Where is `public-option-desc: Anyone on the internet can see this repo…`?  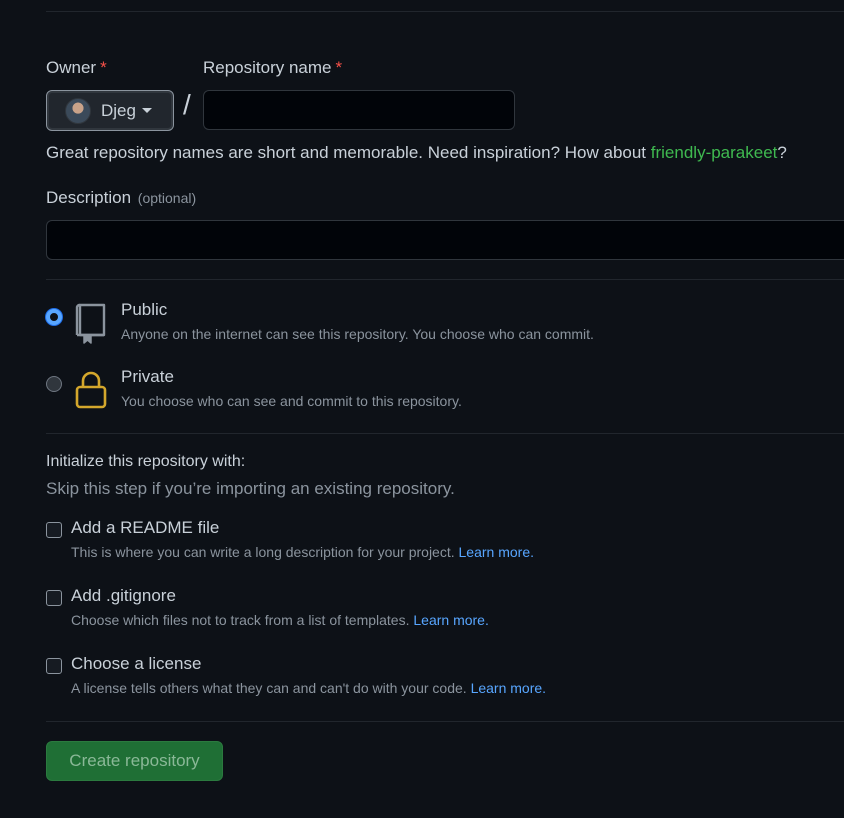 public-option-desc: Anyone on the internet can see this repo… is located at coordinates (357, 334).